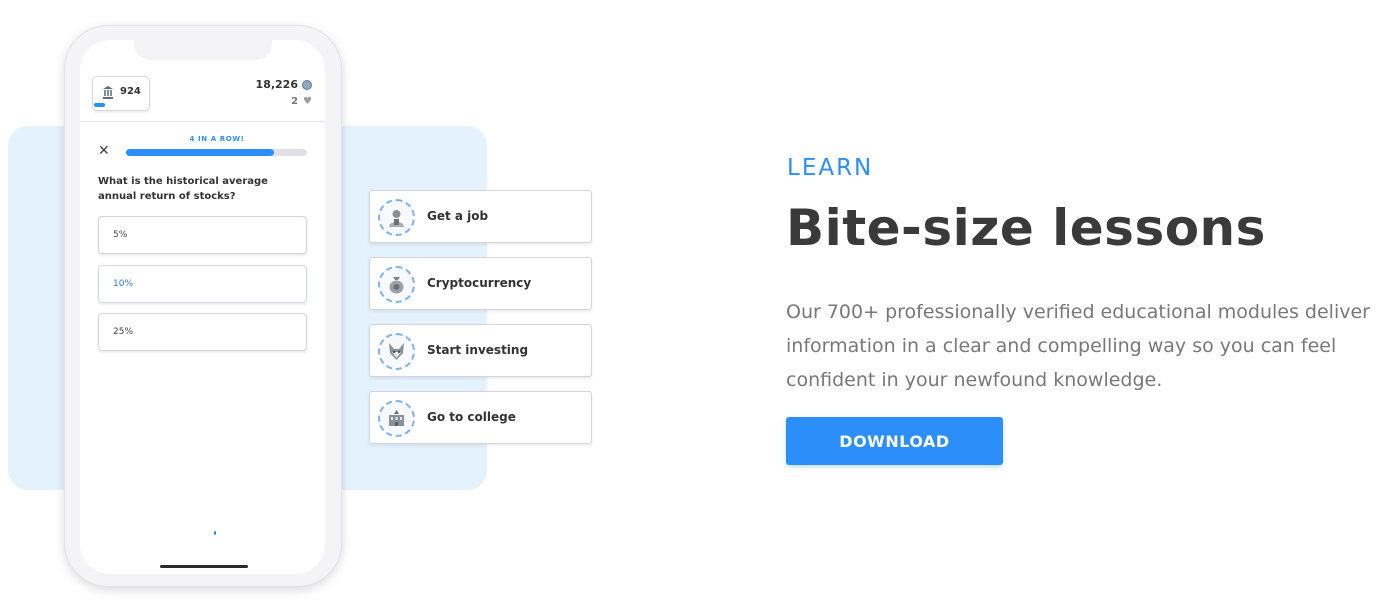  I want to click on lesson-progress, so click(216, 152).